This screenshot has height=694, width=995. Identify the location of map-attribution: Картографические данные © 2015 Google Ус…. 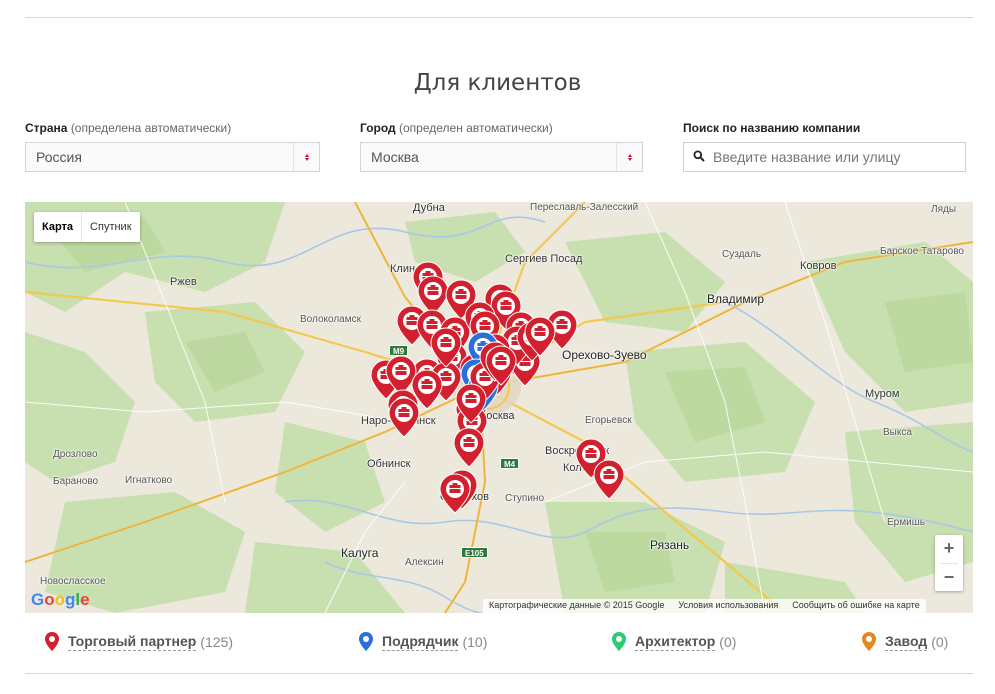
(704, 606).